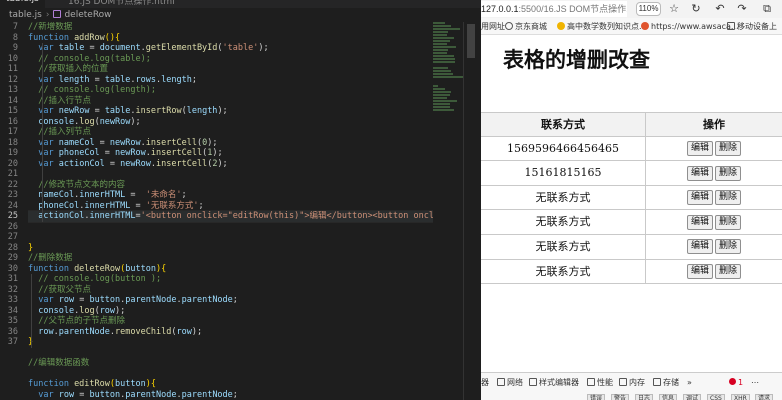 The width and height of the screenshot is (782, 400). What do you see at coordinates (230, 363) in the screenshot?
I see `code-line: //编辑数据函数` at bounding box center [230, 363].